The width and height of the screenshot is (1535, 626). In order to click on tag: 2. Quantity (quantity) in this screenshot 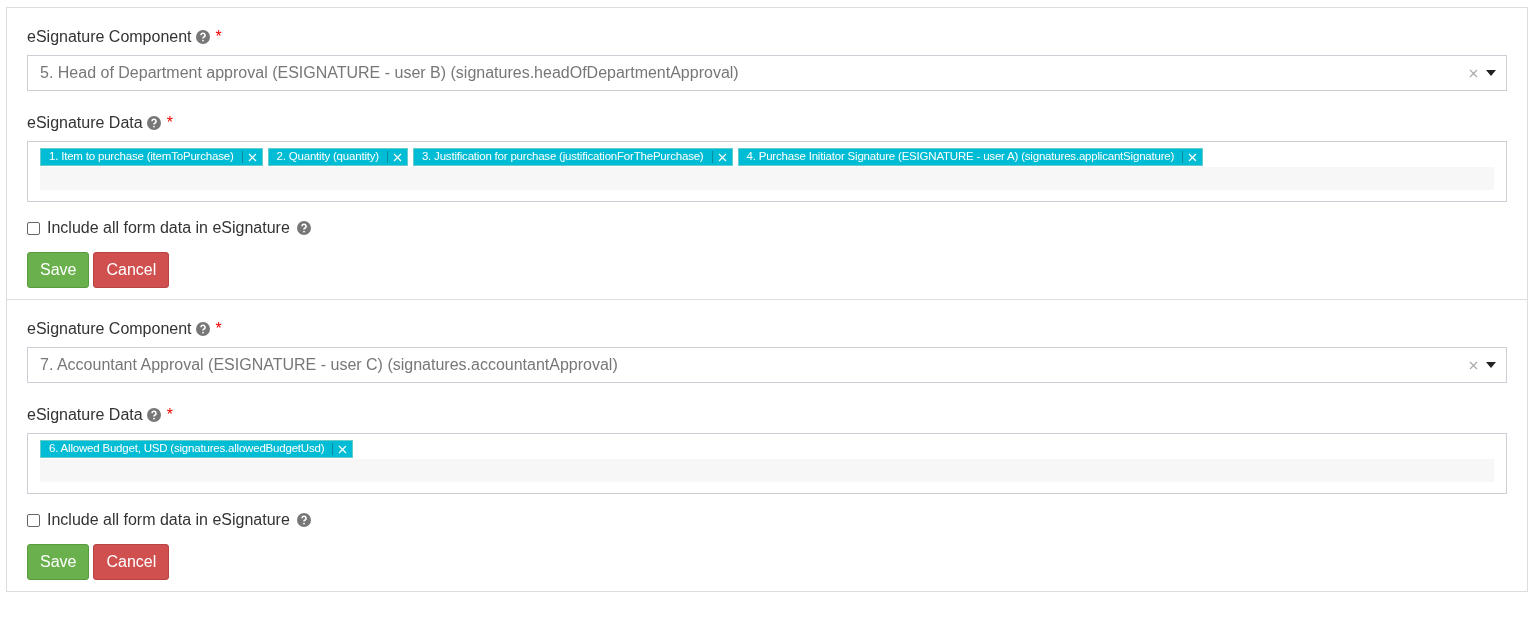, I will do `click(337, 157)`.